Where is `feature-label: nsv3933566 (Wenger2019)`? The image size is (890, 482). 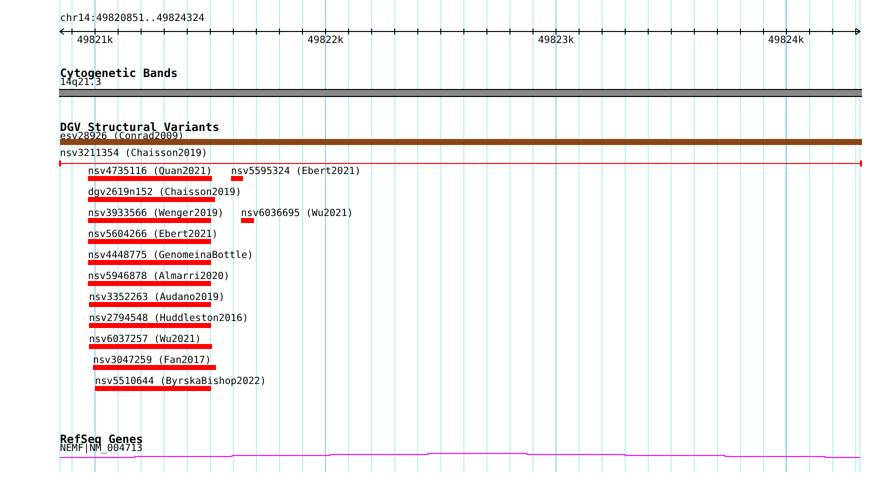 feature-label: nsv3933566 (Wenger2019) is located at coordinates (156, 214).